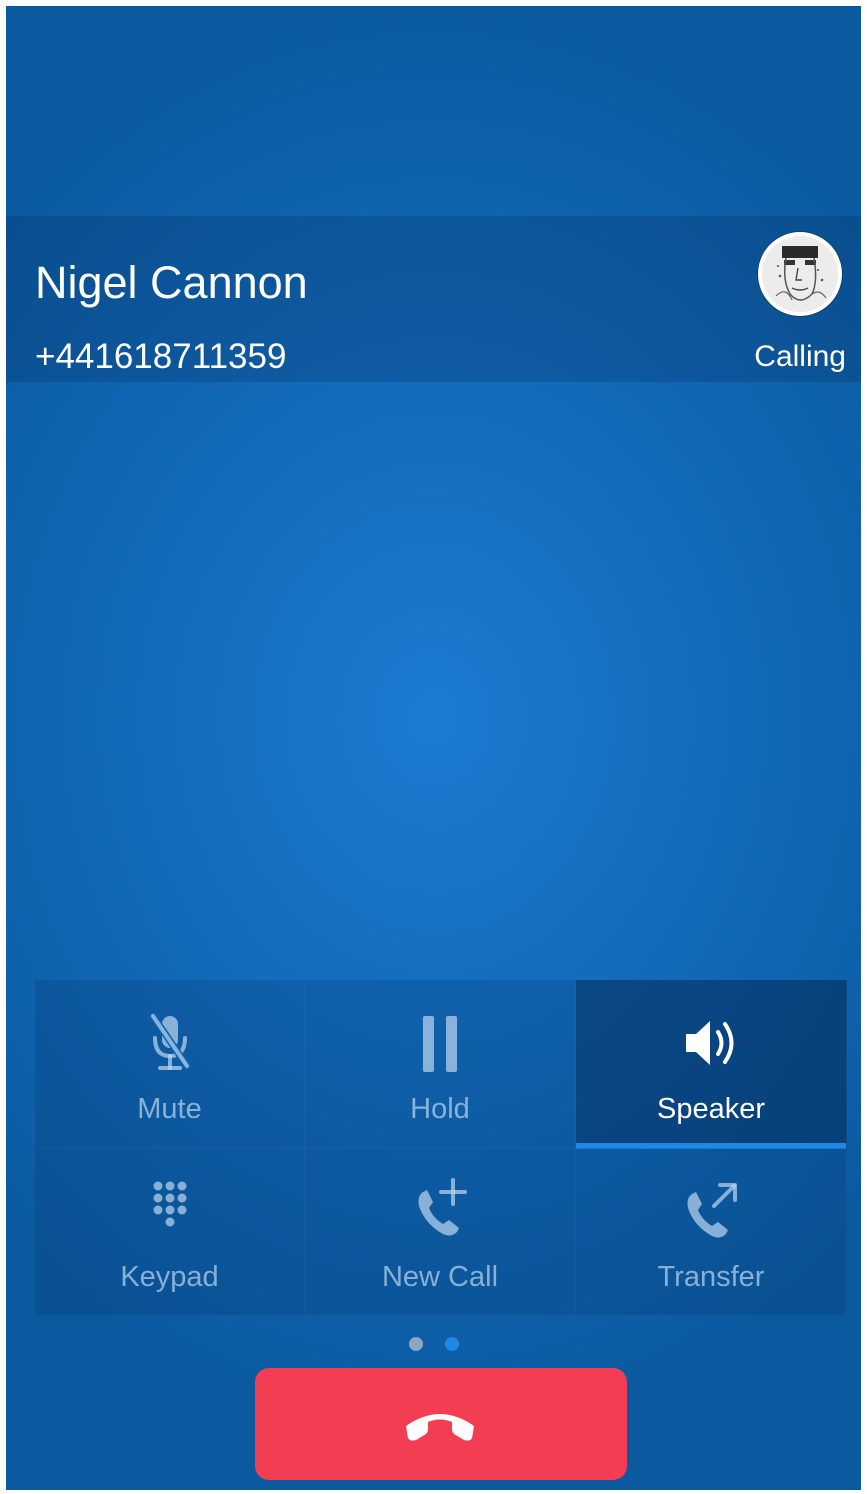  What do you see at coordinates (433, 299) in the screenshot?
I see `contact-header: Nigel Cannon +441618711359 Calling` at bounding box center [433, 299].